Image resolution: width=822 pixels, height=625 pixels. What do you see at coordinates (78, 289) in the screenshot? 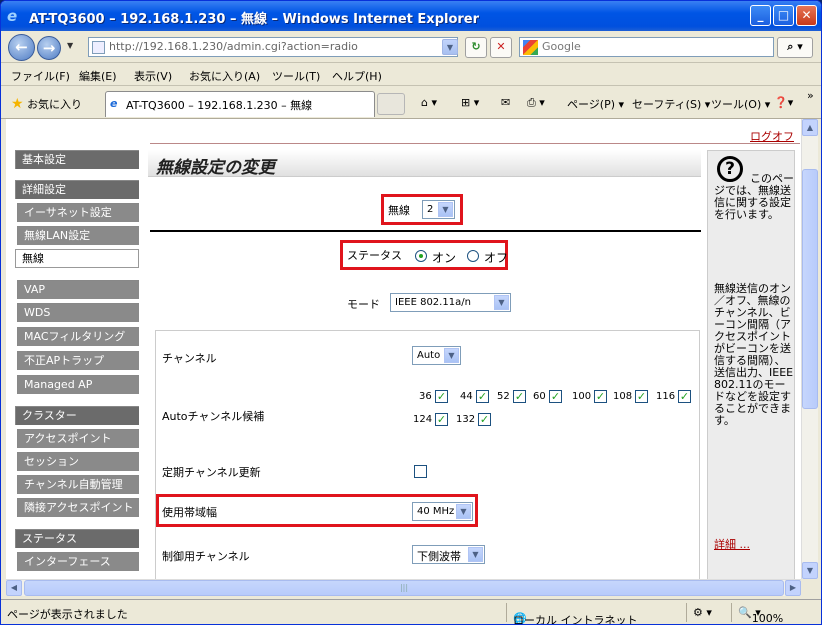
I see `sidebar-item: VAP` at bounding box center [78, 289].